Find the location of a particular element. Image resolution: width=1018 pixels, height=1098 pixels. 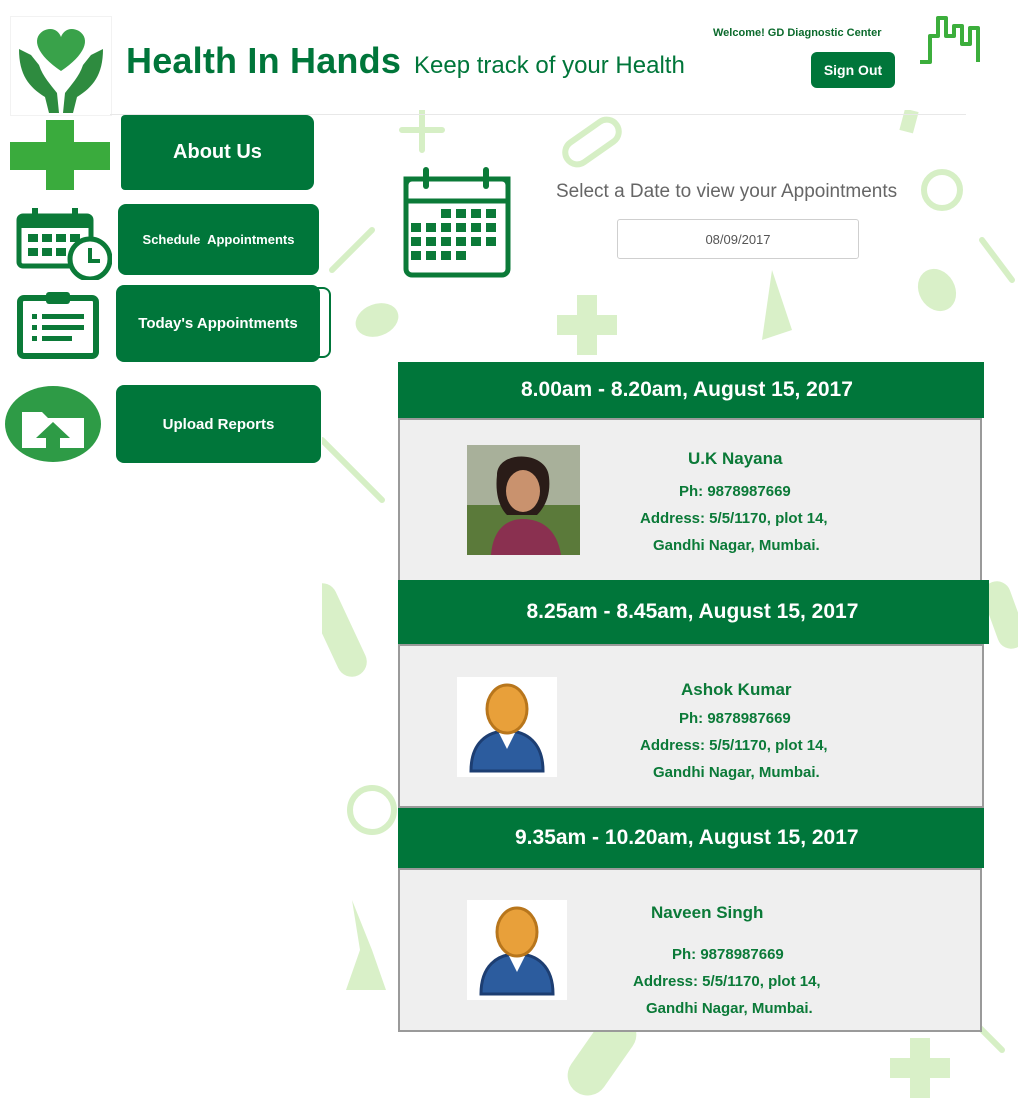

appointment-time: 8.25am - 8.45am, August 15, 2017 is located at coordinates (692, 611).